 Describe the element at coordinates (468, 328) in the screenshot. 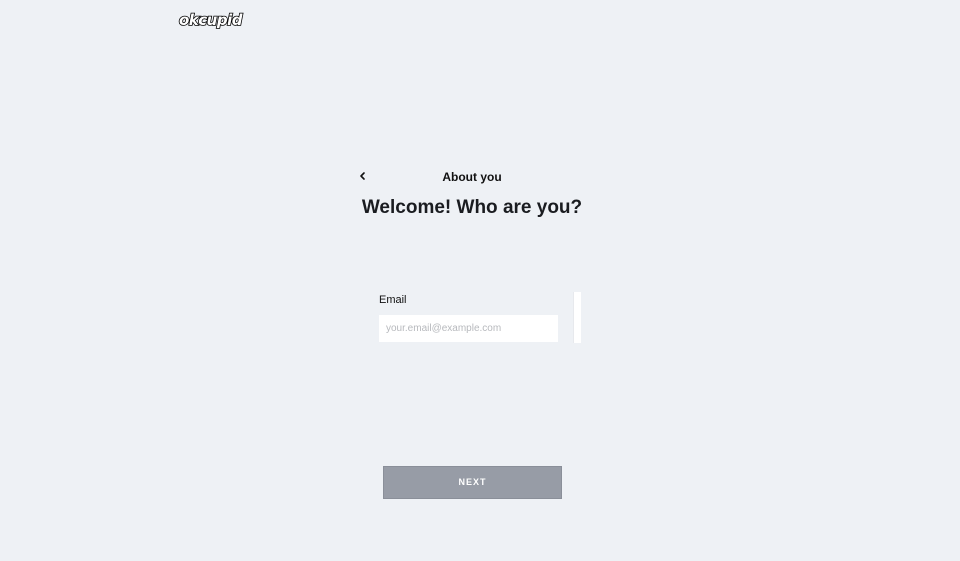

I see `email-field` at that location.